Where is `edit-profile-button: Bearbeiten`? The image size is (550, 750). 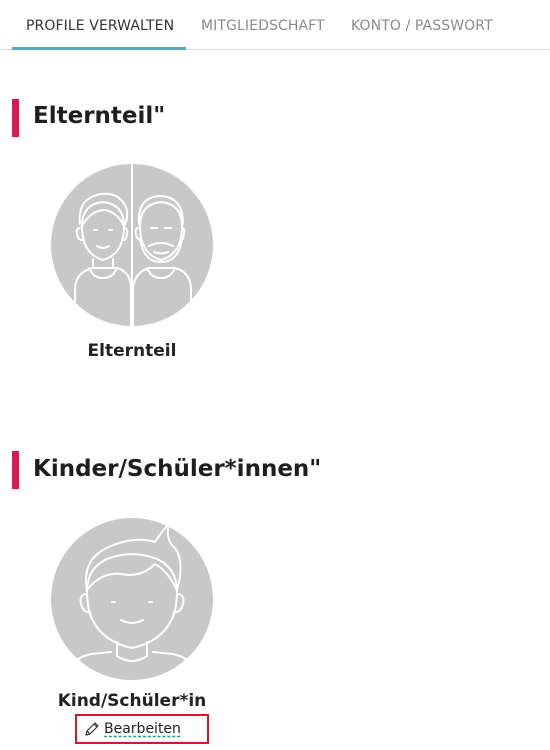
edit-profile-button: Bearbeiten is located at coordinates (132, 729).